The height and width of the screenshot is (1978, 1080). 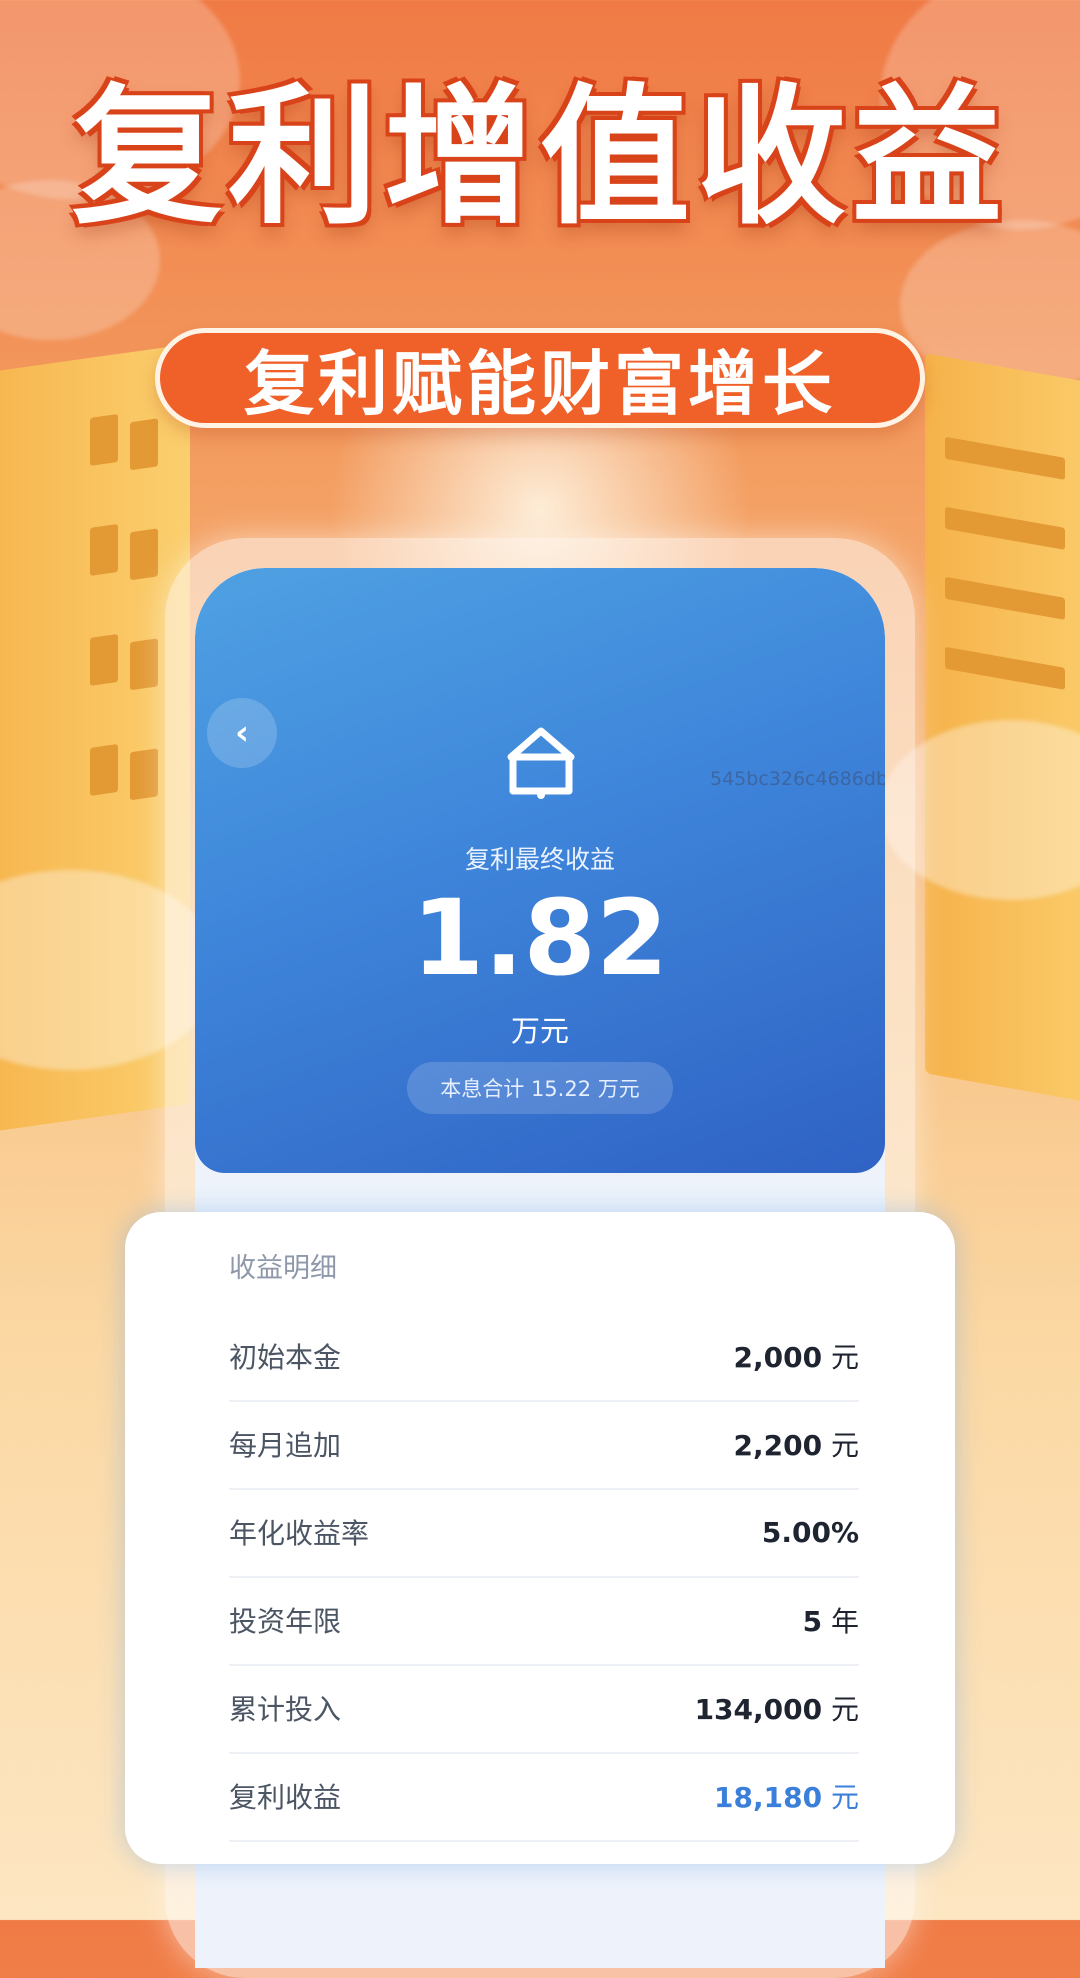 What do you see at coordinates (796, 1445) in the screenshot?
I see `detail-value: 2,200 元` at bounding box center [796, 1445].